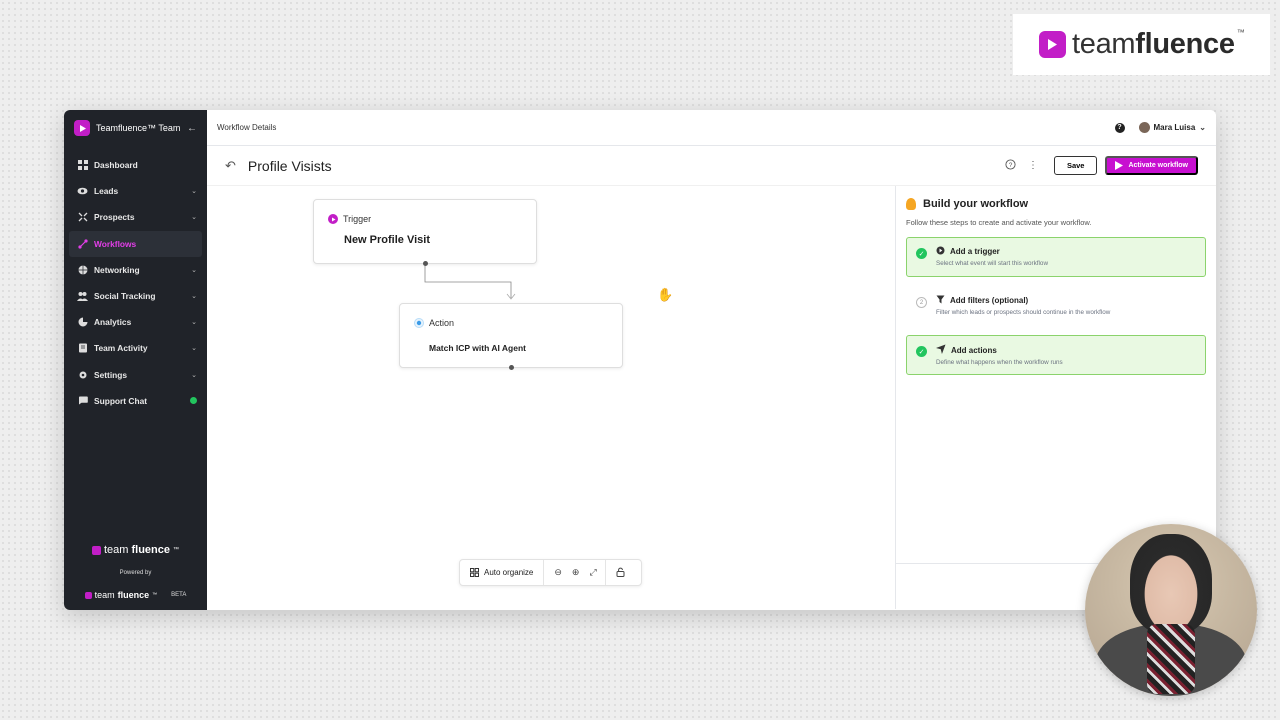 The height and width of the screenshot is (720, 1280). Describe the element at coordinates (133, 595) in the screenshot. I see `powered-logo-bold: fluence` at that location.